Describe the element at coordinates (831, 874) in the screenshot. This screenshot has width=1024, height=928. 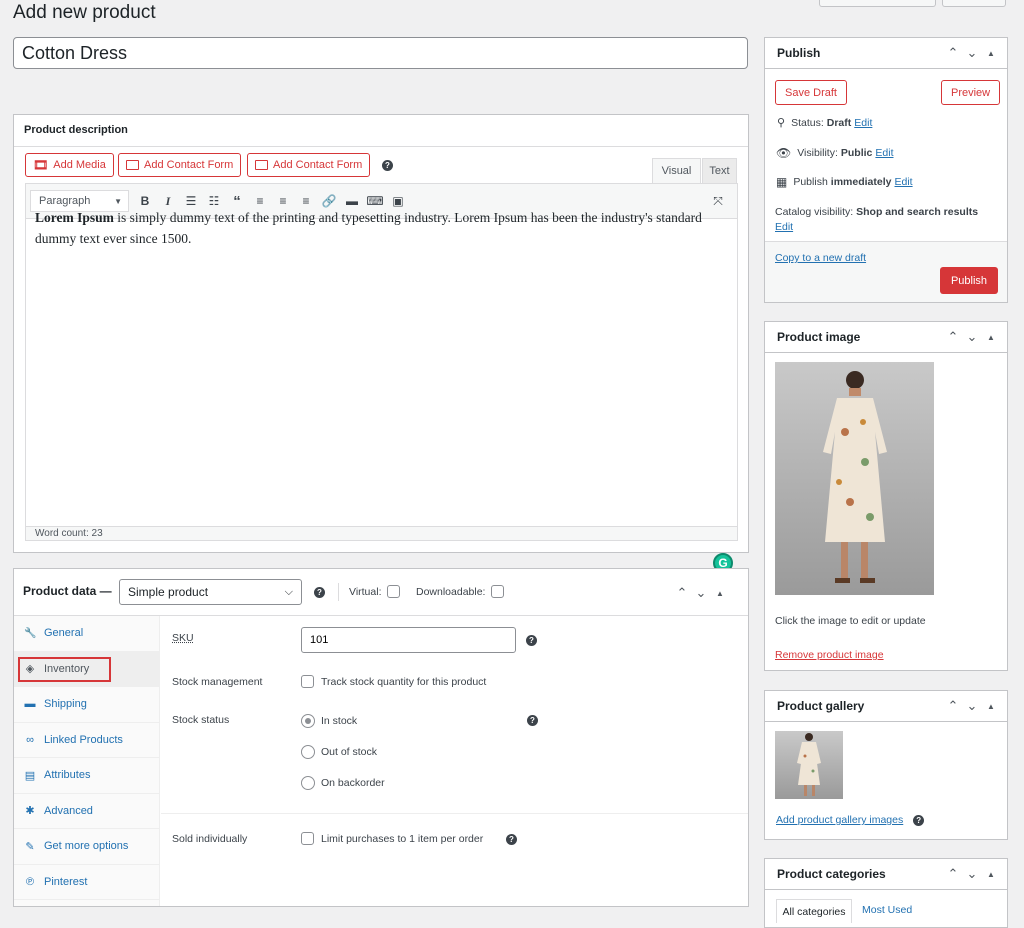
I see `product-categories-title: Product categories` at that location.